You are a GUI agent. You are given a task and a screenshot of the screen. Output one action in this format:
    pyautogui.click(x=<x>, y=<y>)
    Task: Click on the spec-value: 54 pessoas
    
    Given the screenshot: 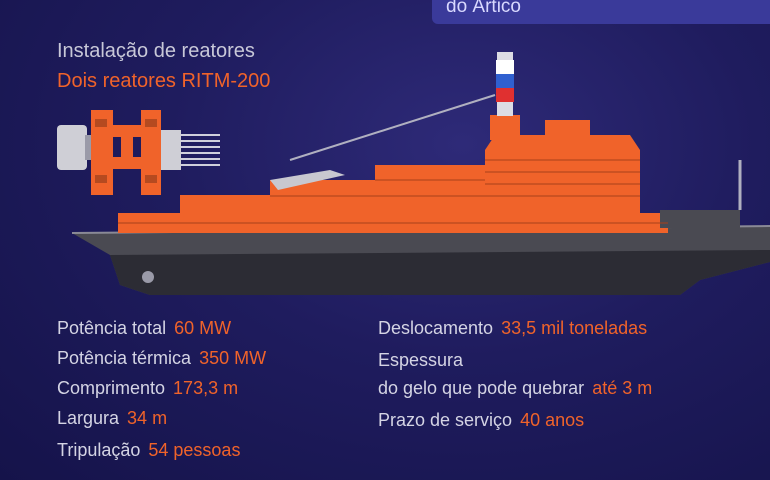 What is the action you would take?
    pyautogui.click(x=194, y=450)
    